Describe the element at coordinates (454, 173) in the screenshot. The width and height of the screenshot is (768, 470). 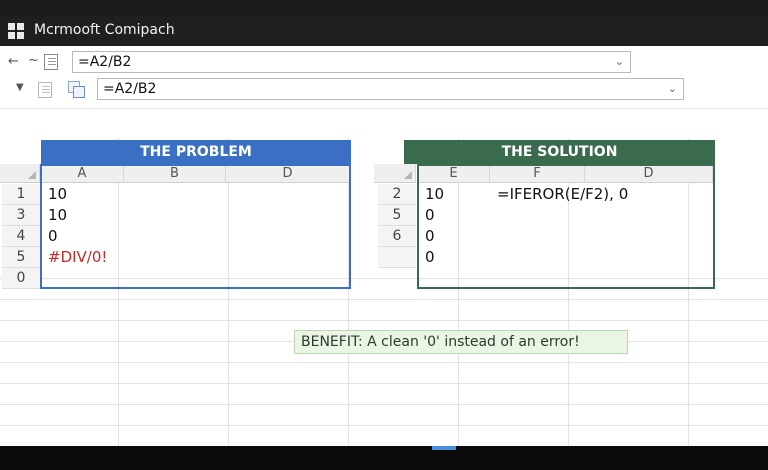
I see `column-header-e: E` at that location.